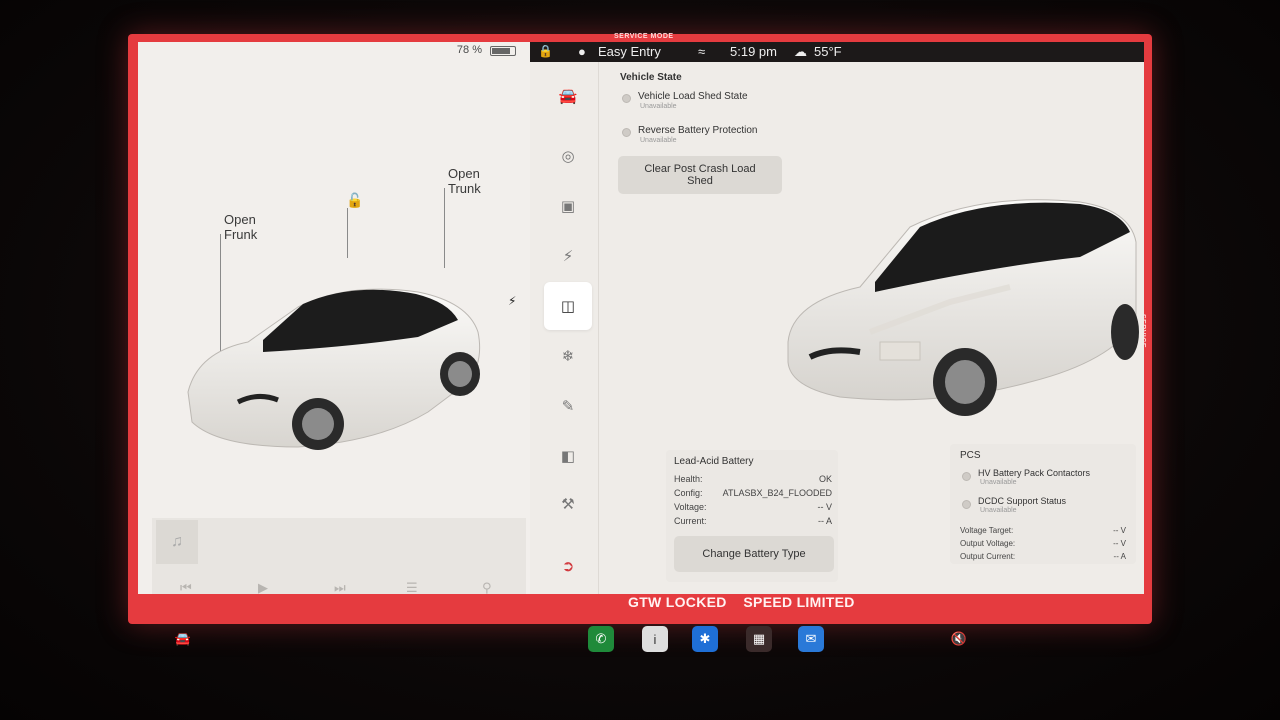 The image size is (1280, 720). I want to click on door-icon: ◧, so click(568, 456).